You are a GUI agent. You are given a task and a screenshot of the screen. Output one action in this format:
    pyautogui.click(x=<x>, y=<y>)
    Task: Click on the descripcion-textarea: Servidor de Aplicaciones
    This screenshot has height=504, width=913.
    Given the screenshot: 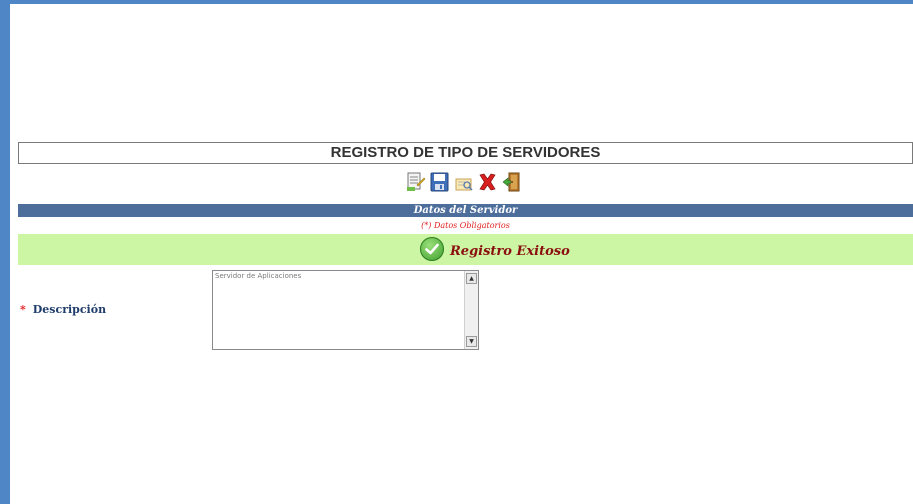 What is the action you would take?
    pyautogui.click(x=339, y=310)
    